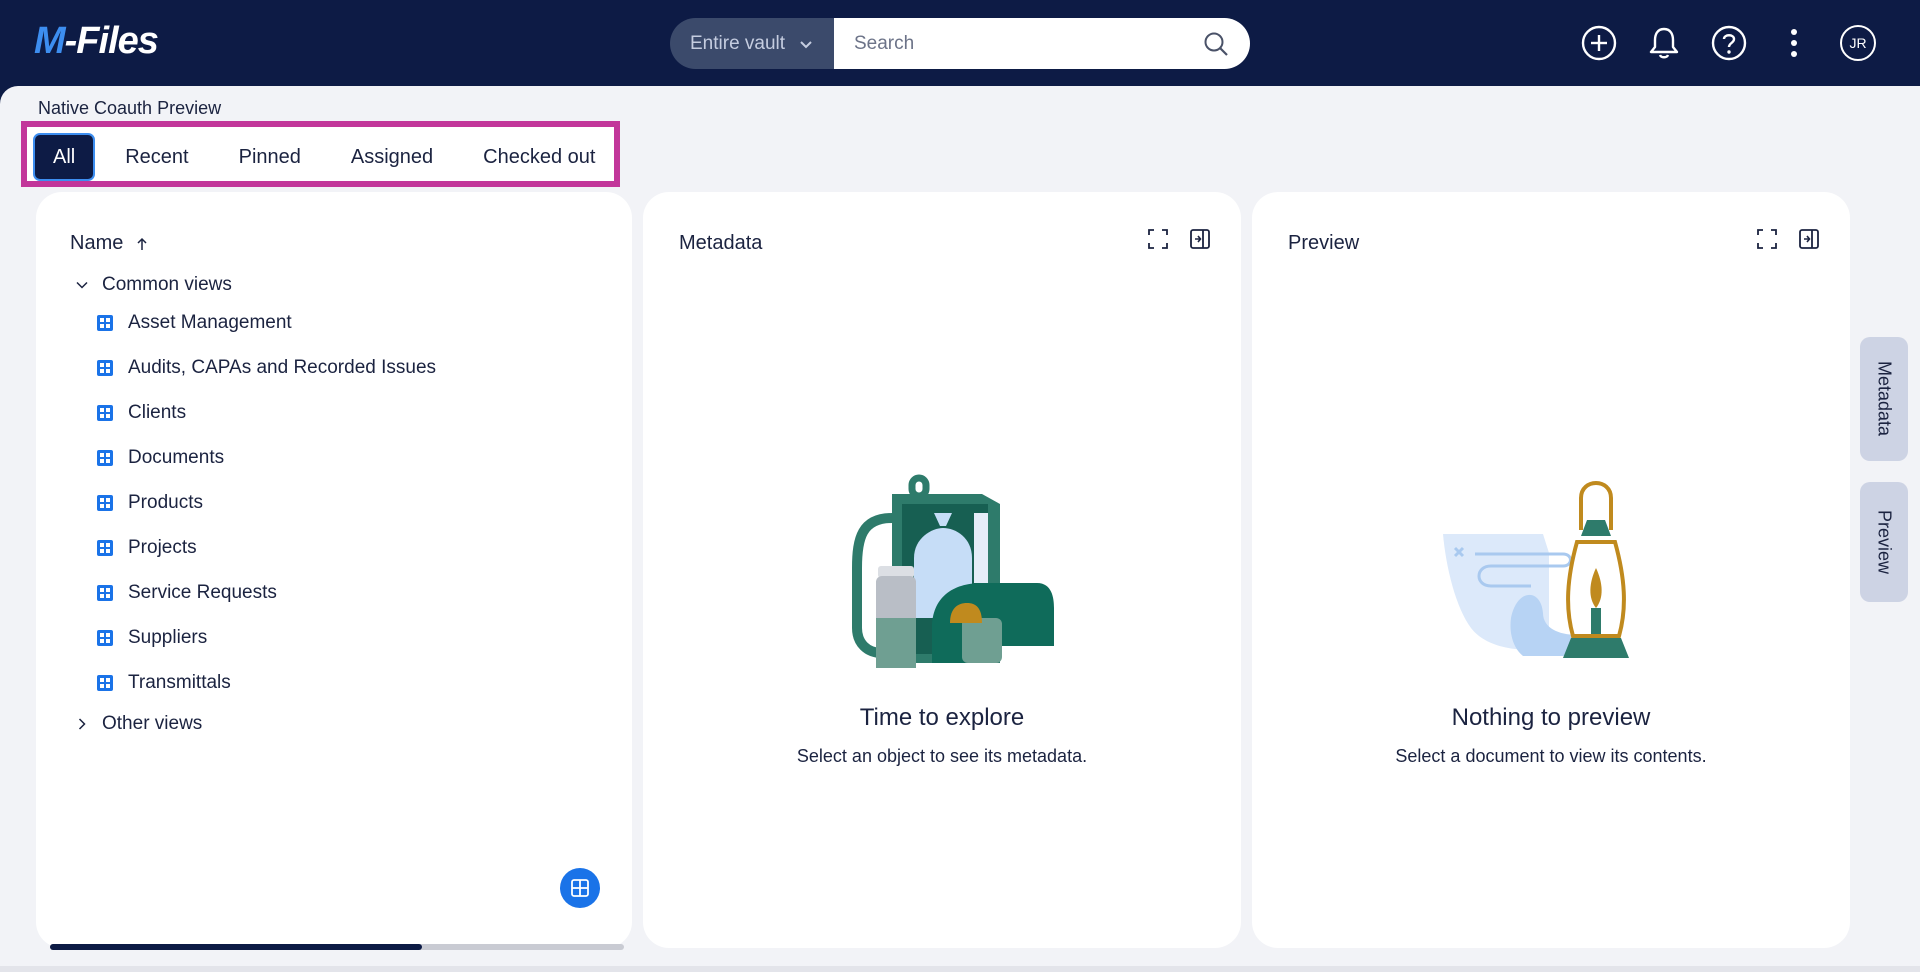 The height and width of the screenshot is (972, 1920). Describe the element at coordinates (130, 108) in the screenshot. I see `vault-name: Native Coauth Preview` at that location.